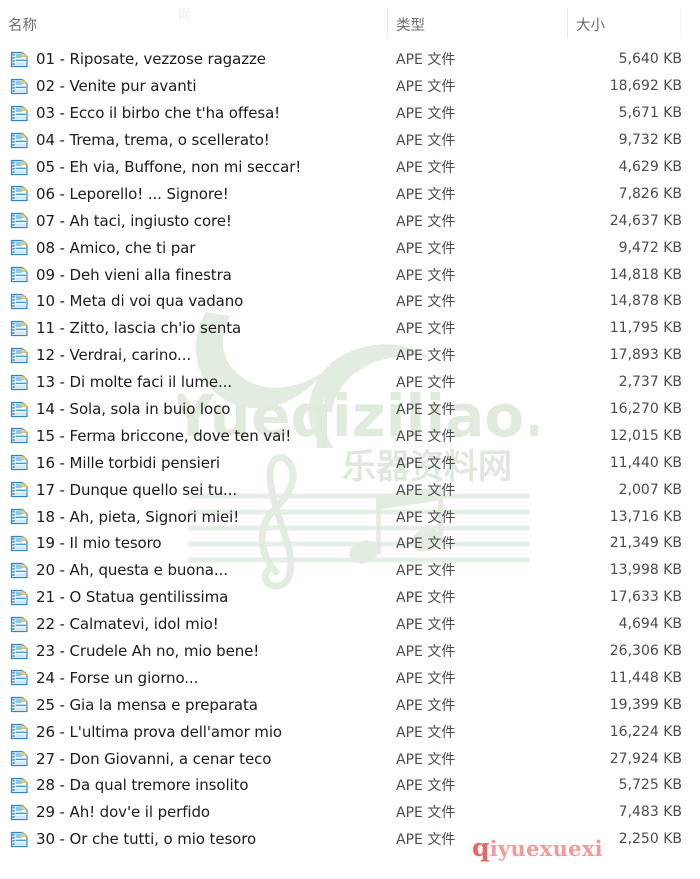 Image resolution: width=700 pixels, height=879 pixels. I want to click on table-row: 02 - Venite pur avanti APE 文件 18,692 KB, so click(350, 86).